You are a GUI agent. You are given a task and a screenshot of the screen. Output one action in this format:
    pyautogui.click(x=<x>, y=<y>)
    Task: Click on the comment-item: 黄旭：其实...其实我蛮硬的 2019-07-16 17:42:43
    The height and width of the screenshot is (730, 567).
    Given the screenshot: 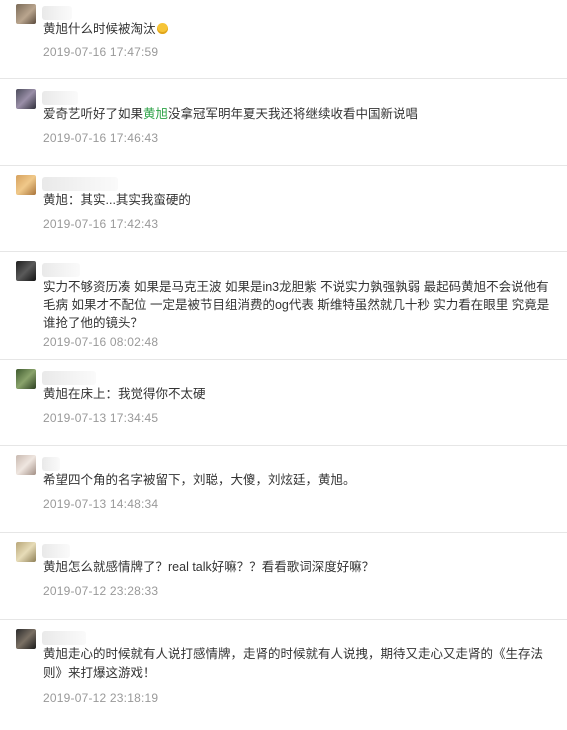 What is the action you would take?
    pyautogui.click(x=283, y=209)
    